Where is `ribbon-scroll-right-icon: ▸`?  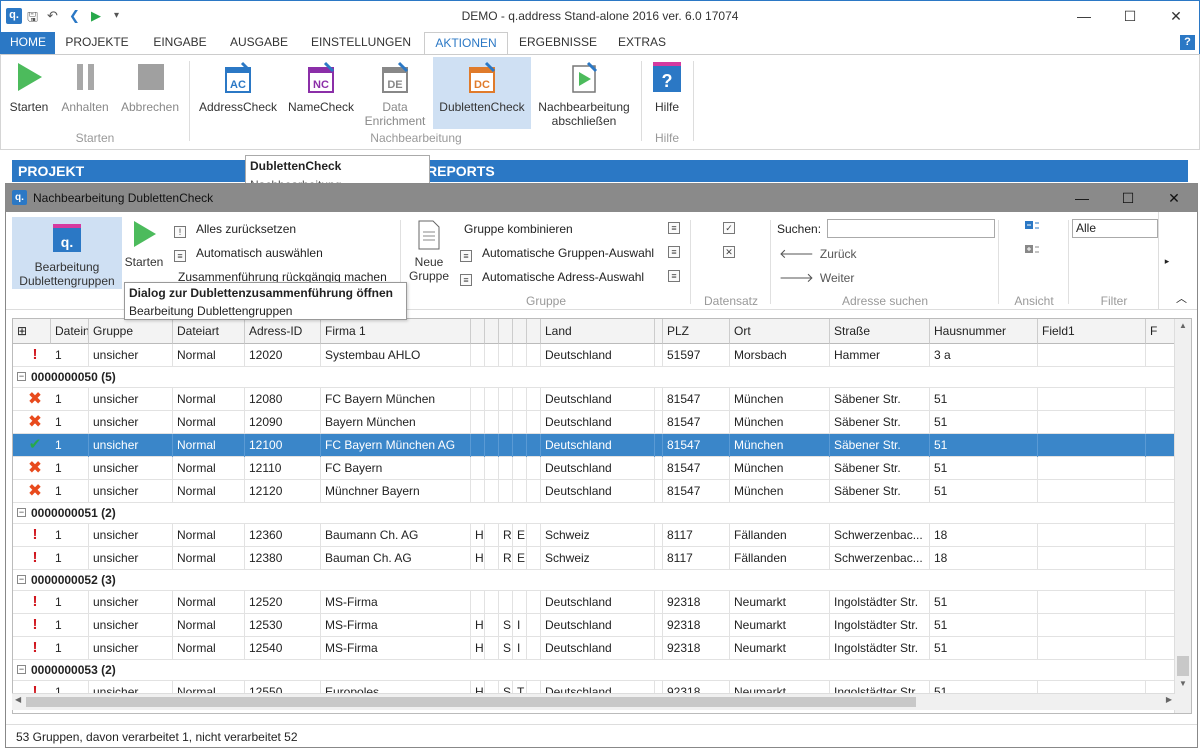 ribbon-scroll-right-icon: ▸ is located at coordinates (1166, 261).